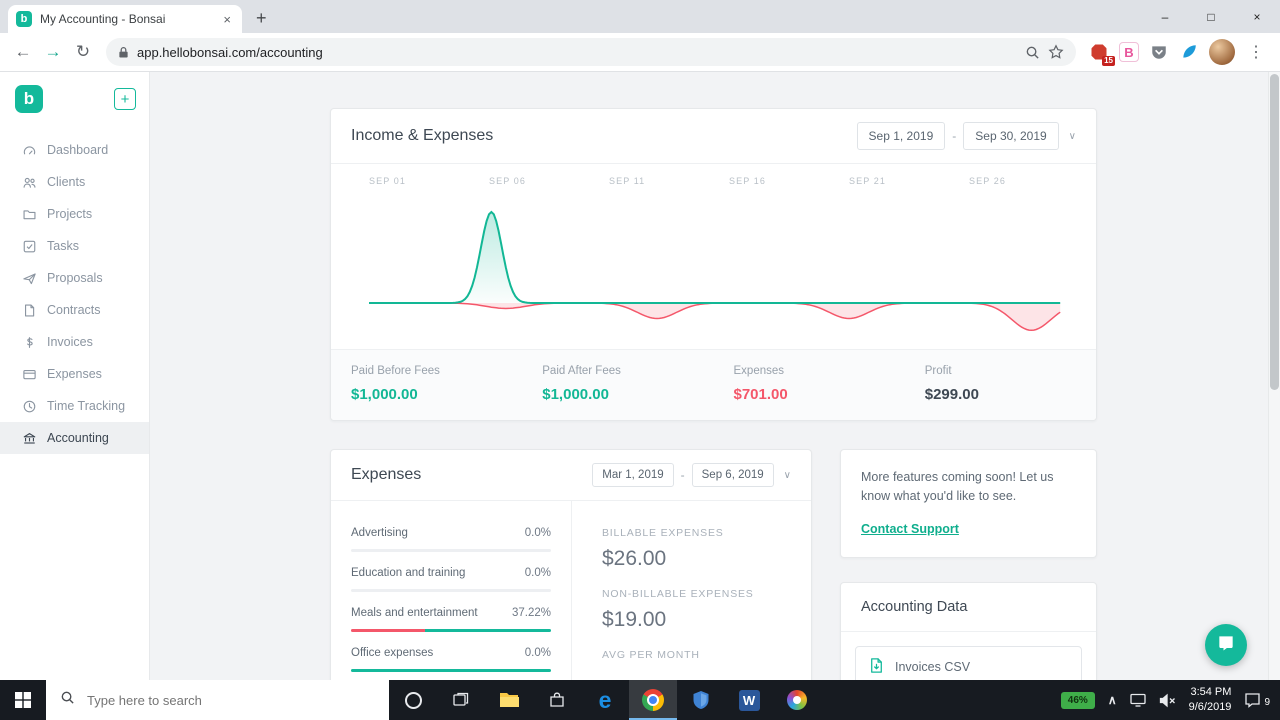 This screenshot has width=1280, height=720. Describe the element at coordinates (1274, 232) in the screenshot. I see `scrollbar-thumb` at that location.